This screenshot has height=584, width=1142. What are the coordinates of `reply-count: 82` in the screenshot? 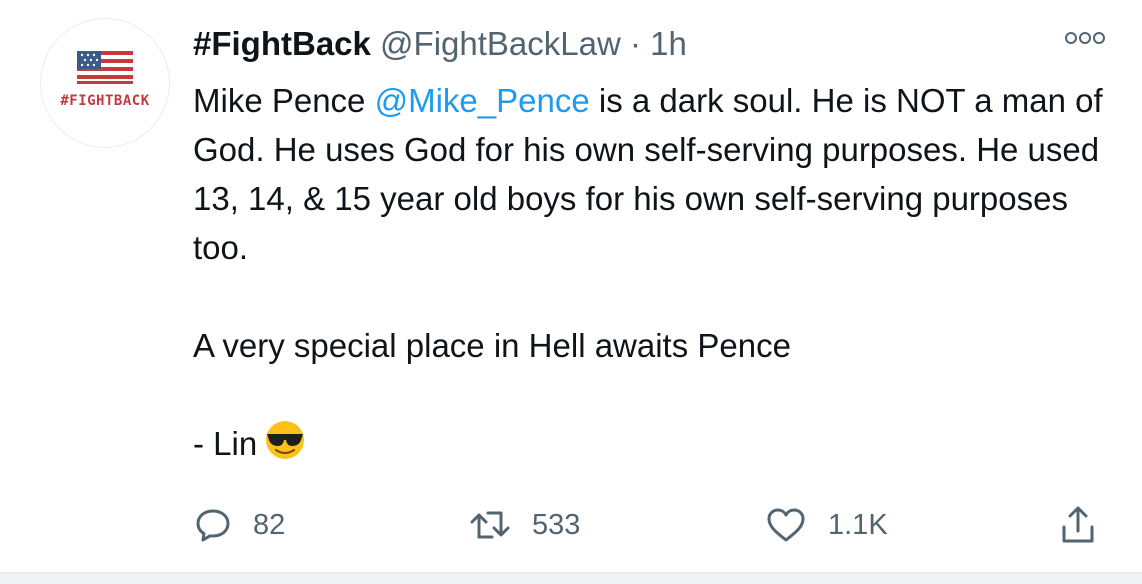 It's located at (269, 524).